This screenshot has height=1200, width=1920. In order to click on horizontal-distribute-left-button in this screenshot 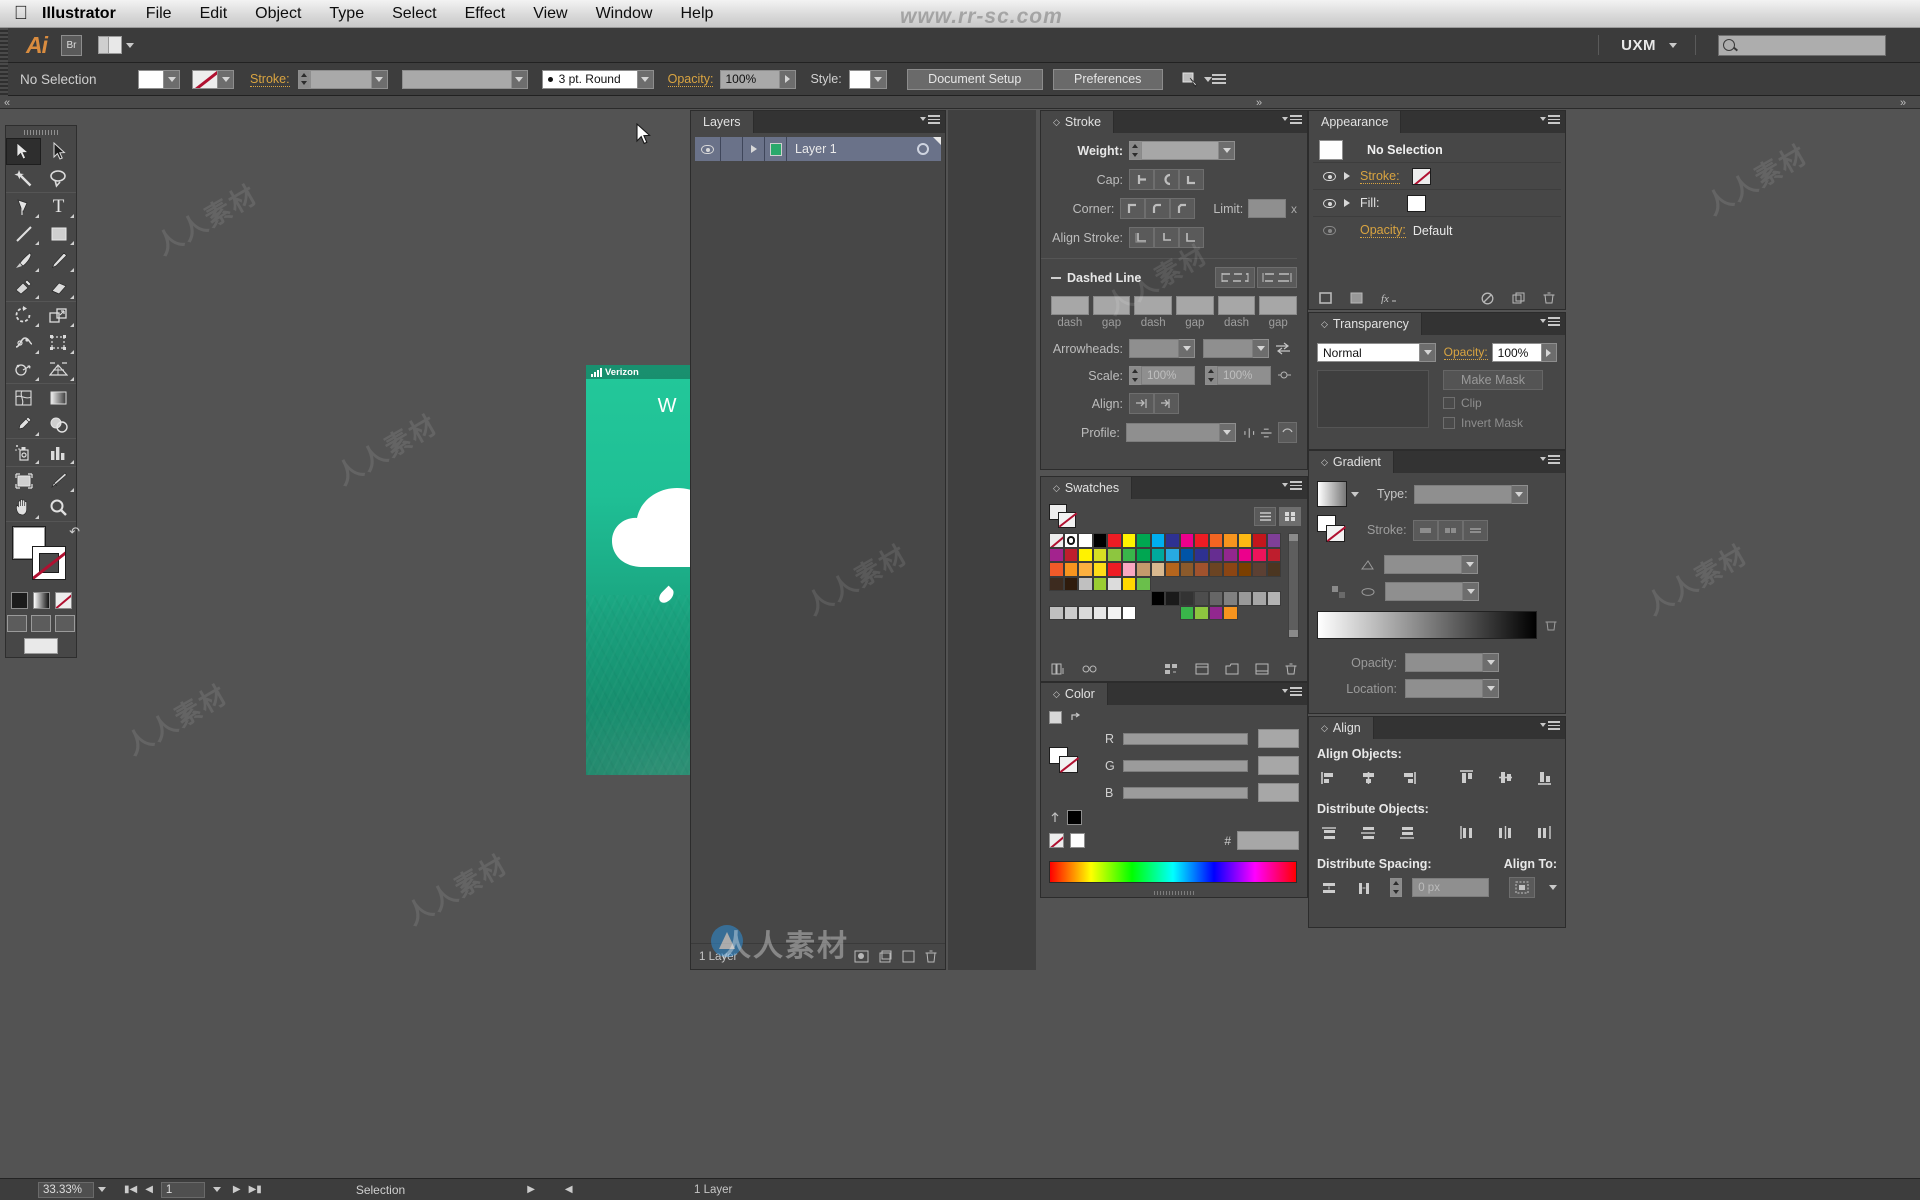, I will do `click(1466, 832)`.